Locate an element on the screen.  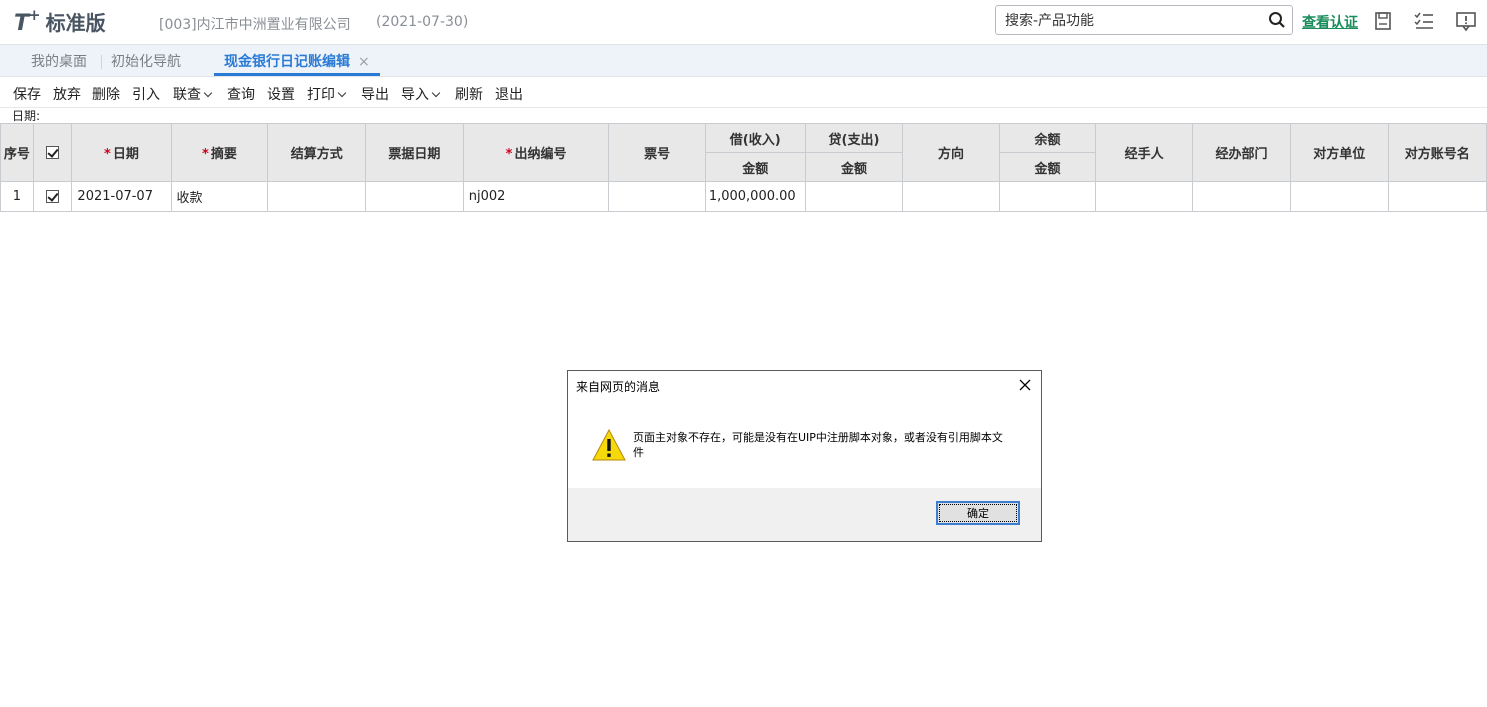
header-credit: 贷(支出) is located at coordinates (854, 138).